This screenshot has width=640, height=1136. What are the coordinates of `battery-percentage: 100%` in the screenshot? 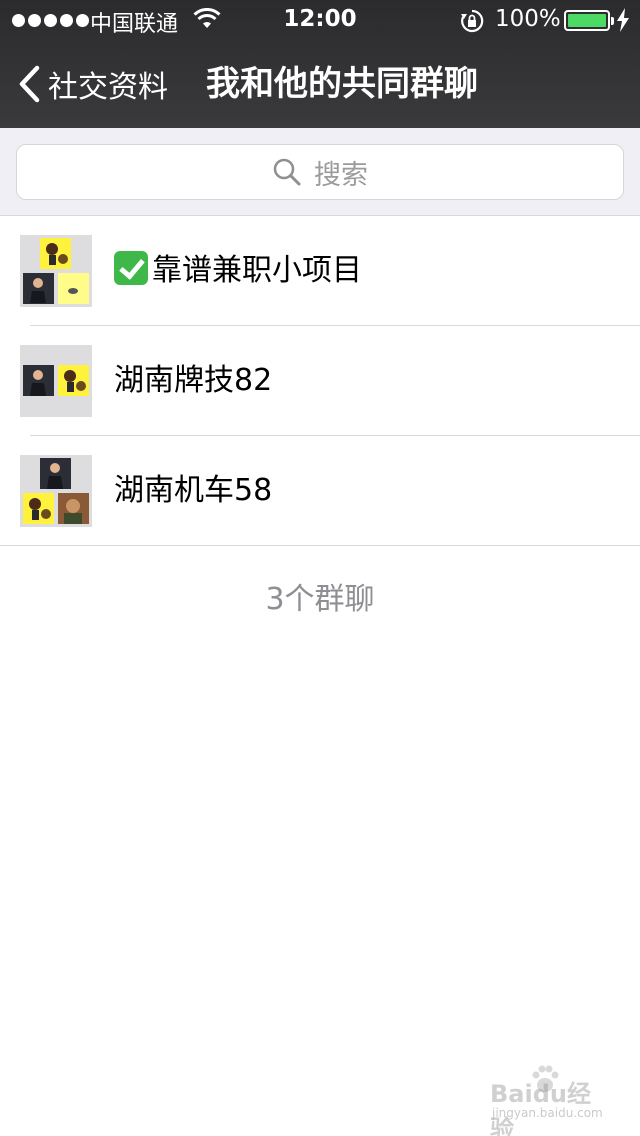 It's located at (528, 19).